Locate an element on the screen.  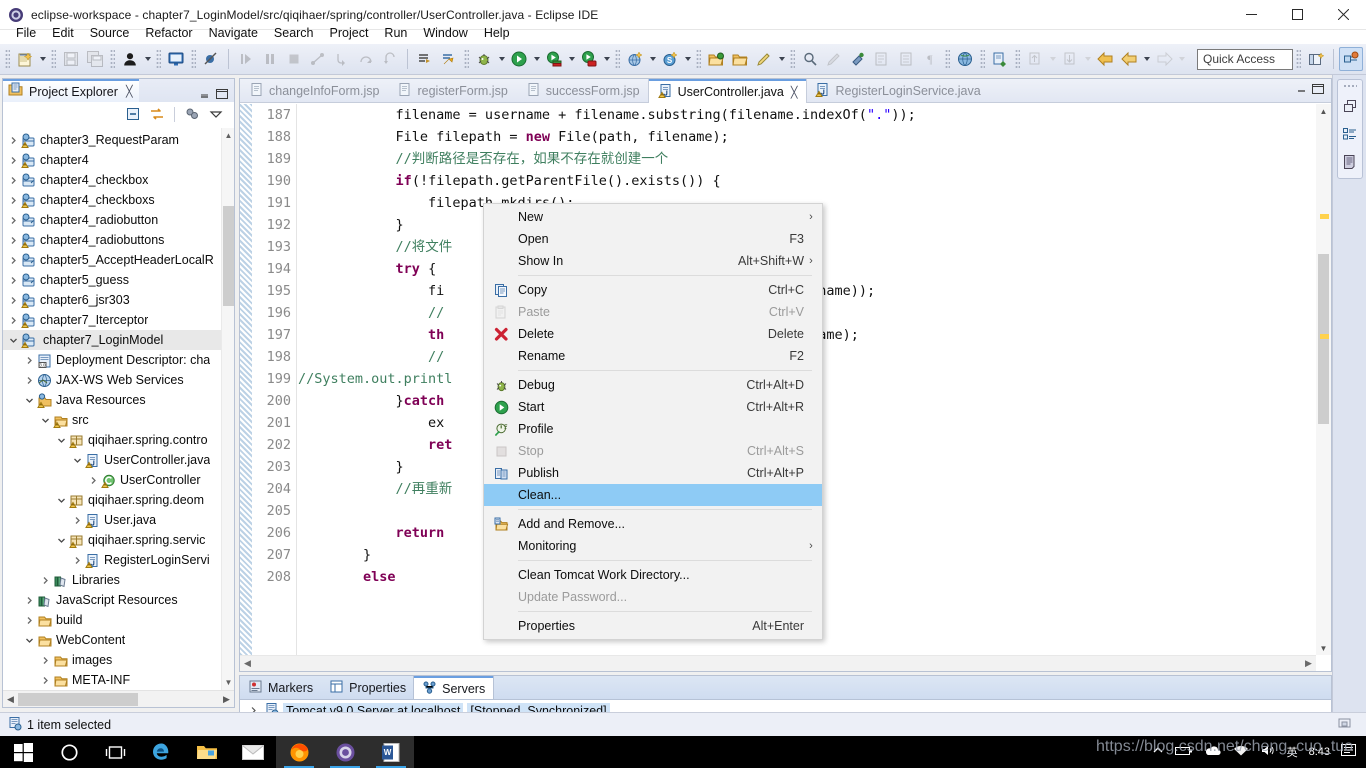
next-annotation-dropdown-icon is located at coordinates (1087, 59).